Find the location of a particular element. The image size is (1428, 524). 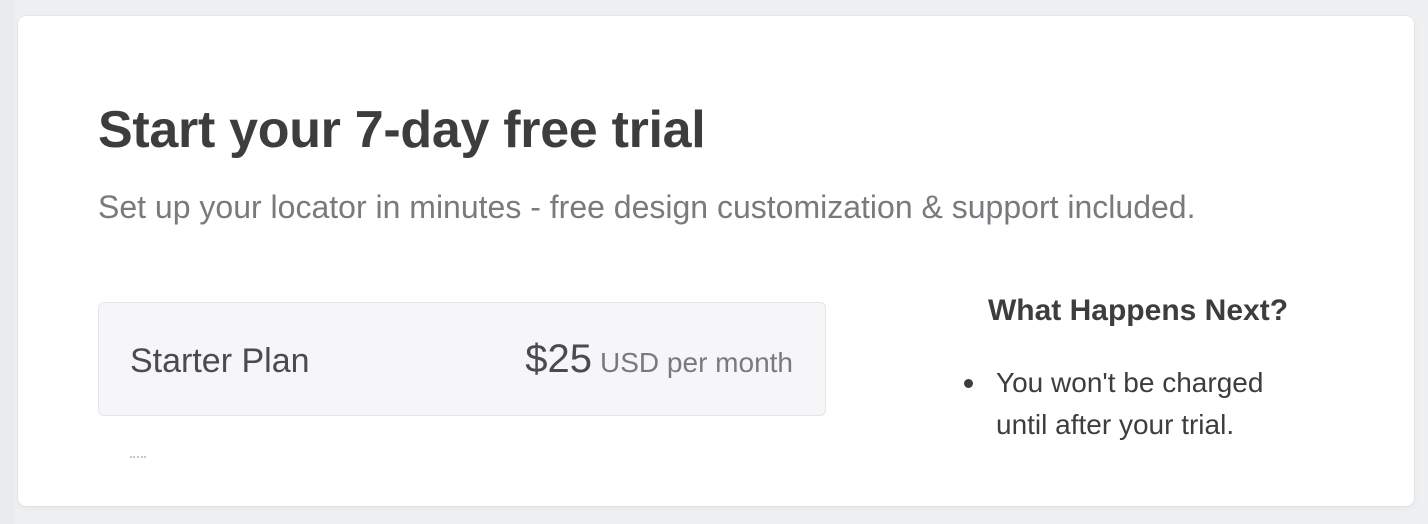

plan-price: $25 is located at coordinates (559, 359).